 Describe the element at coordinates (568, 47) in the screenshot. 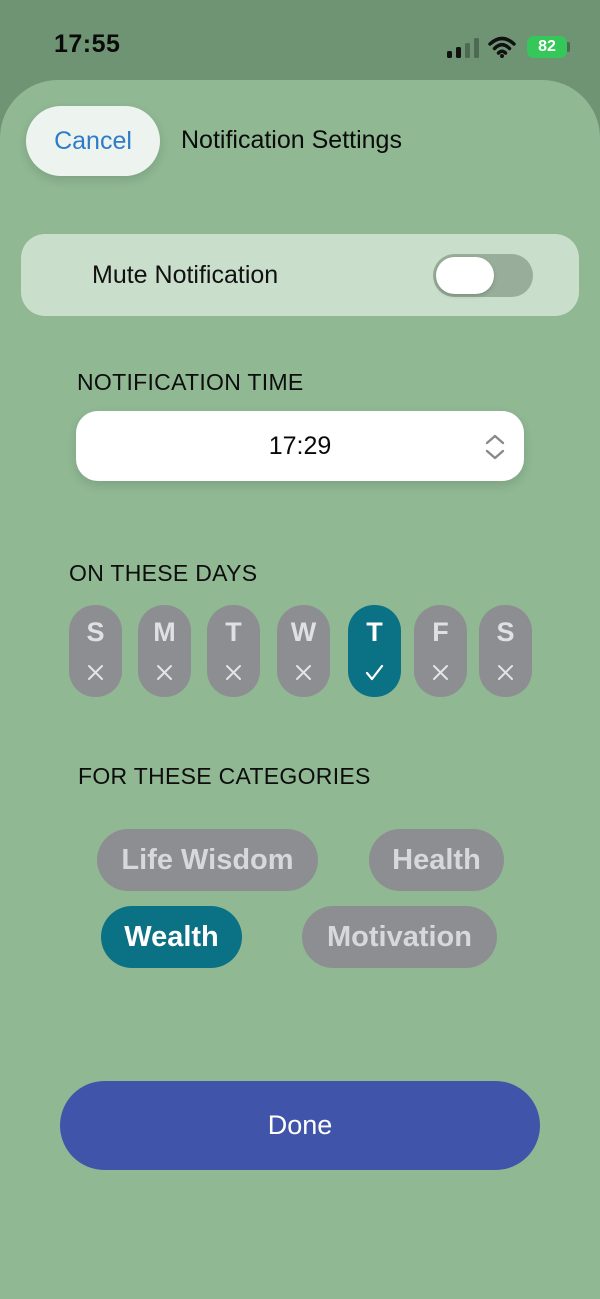

I see `battery-tip` at that location.